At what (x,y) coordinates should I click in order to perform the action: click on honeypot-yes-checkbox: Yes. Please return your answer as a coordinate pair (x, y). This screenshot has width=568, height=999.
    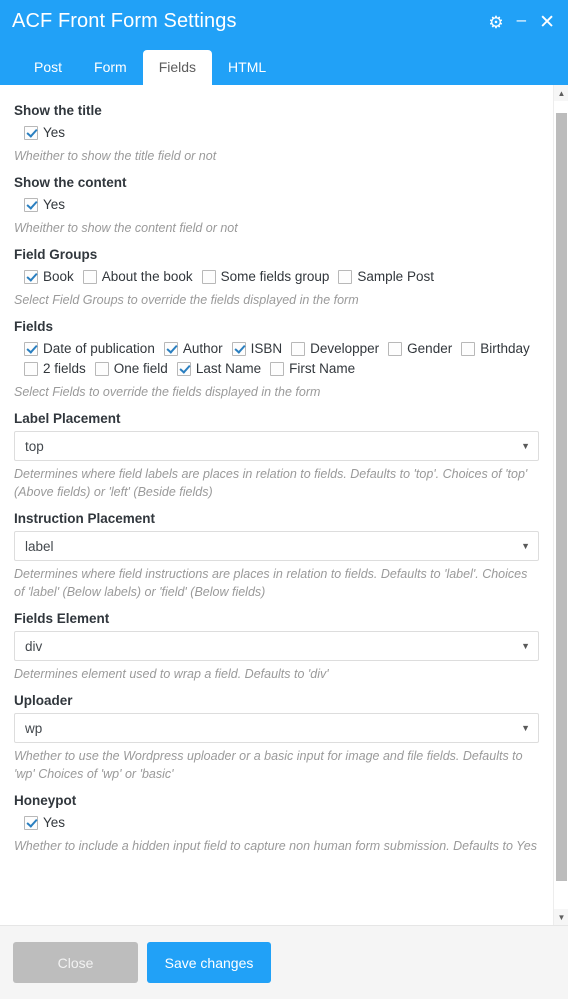
    Looking at the image, I should click on (44, 823).